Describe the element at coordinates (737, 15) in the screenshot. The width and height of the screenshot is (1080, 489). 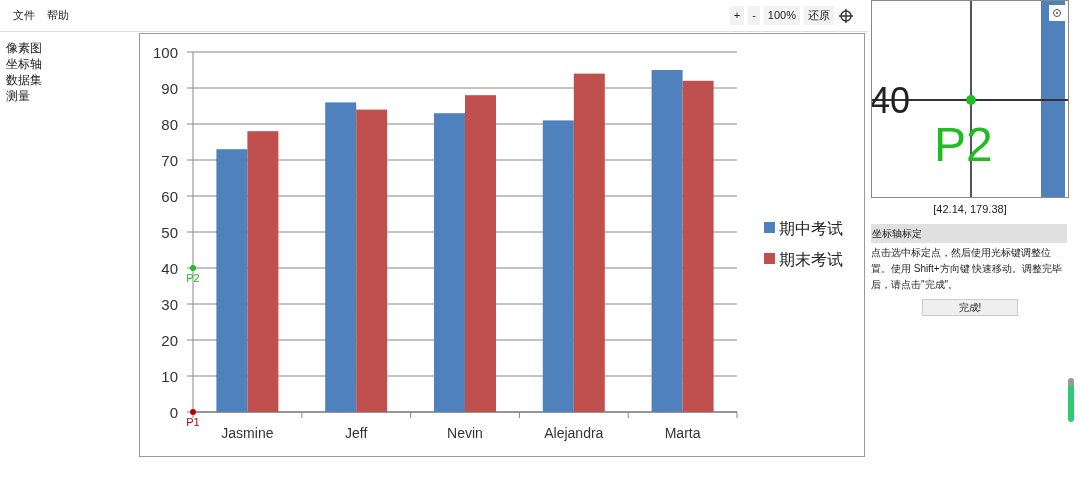
I see `toolbar-button: +` at that location.